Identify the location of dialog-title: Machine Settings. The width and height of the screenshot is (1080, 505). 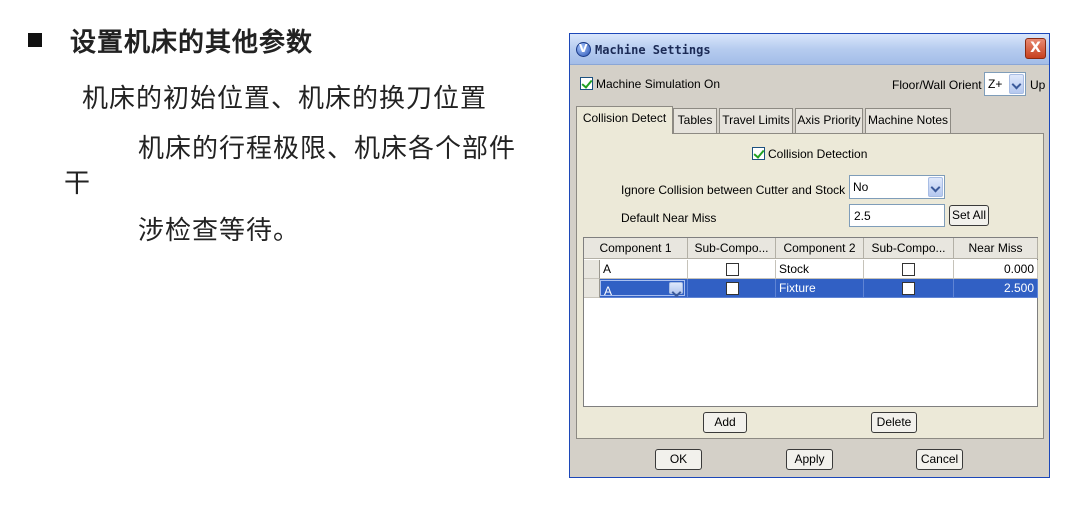
(653, 50).